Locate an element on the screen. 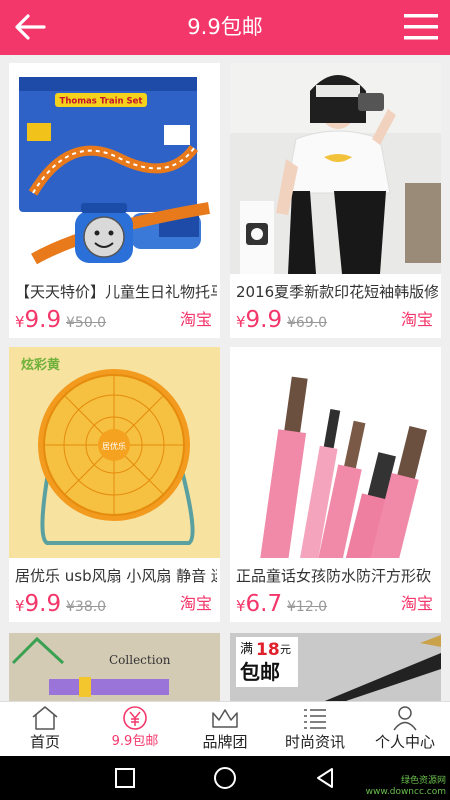 Image resolution: width=450 pixels, height=800 pixels. watermark: 绿色资源网 www.downcc.com is located at coordinates (406, 787).